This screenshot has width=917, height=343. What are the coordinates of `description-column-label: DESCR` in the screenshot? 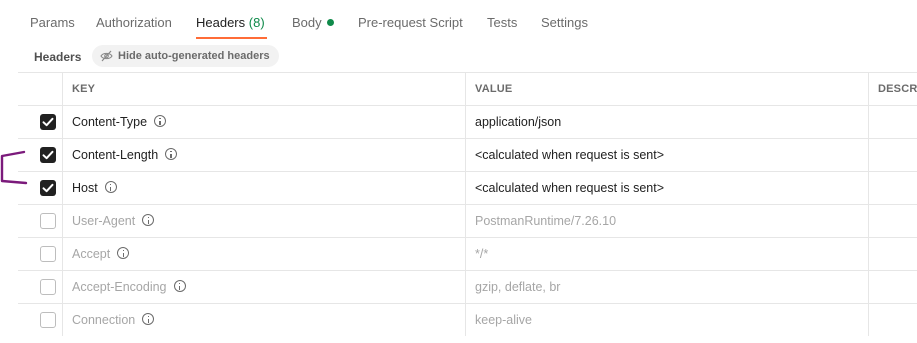 It's located at (897, 89).